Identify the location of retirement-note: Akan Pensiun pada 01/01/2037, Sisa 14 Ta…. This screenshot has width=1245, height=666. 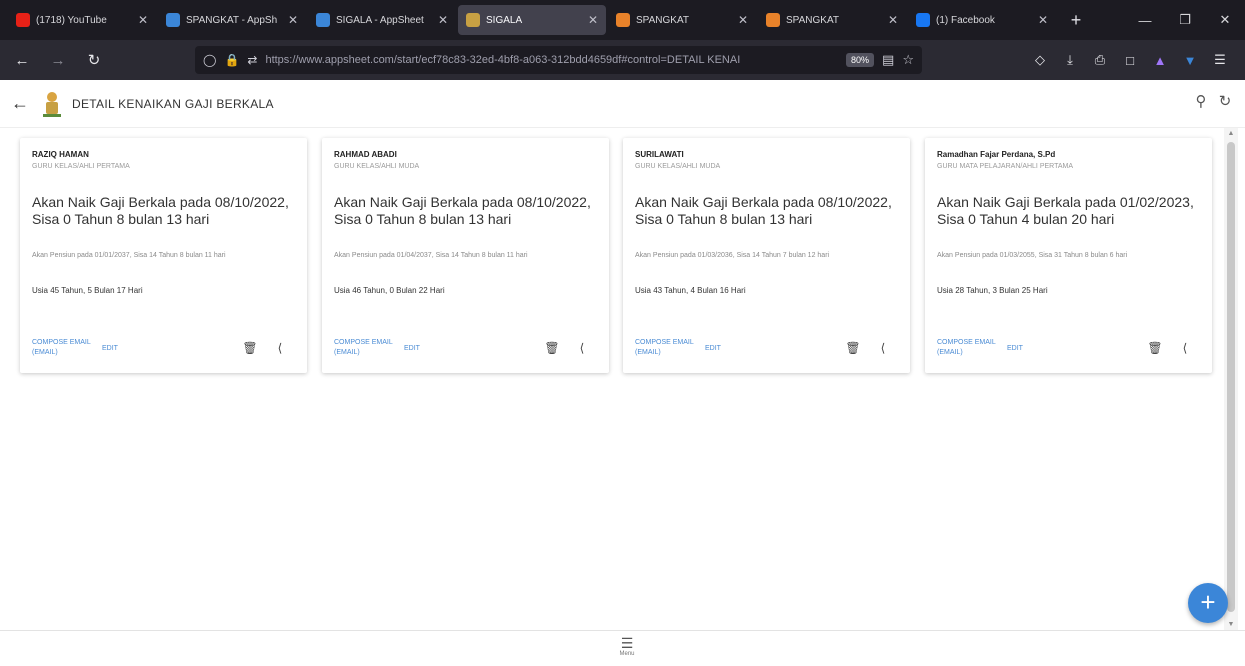
(129, 255).